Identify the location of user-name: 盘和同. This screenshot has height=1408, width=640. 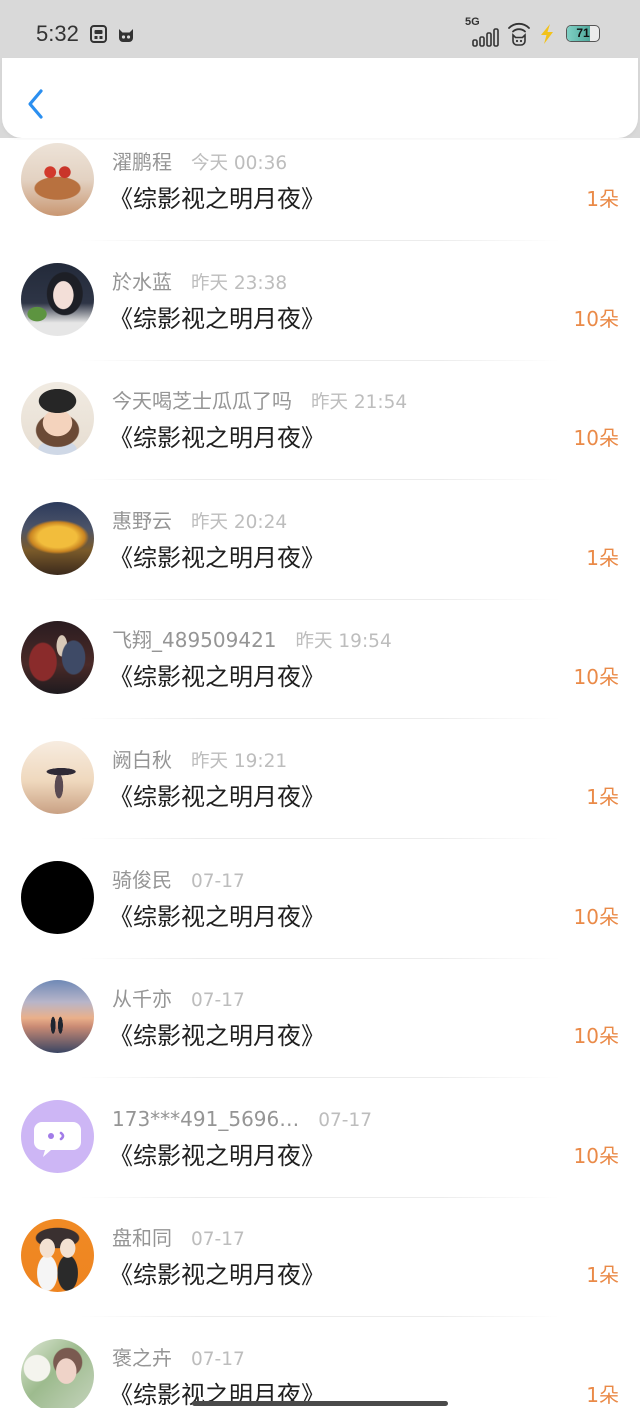
(142, 1238).